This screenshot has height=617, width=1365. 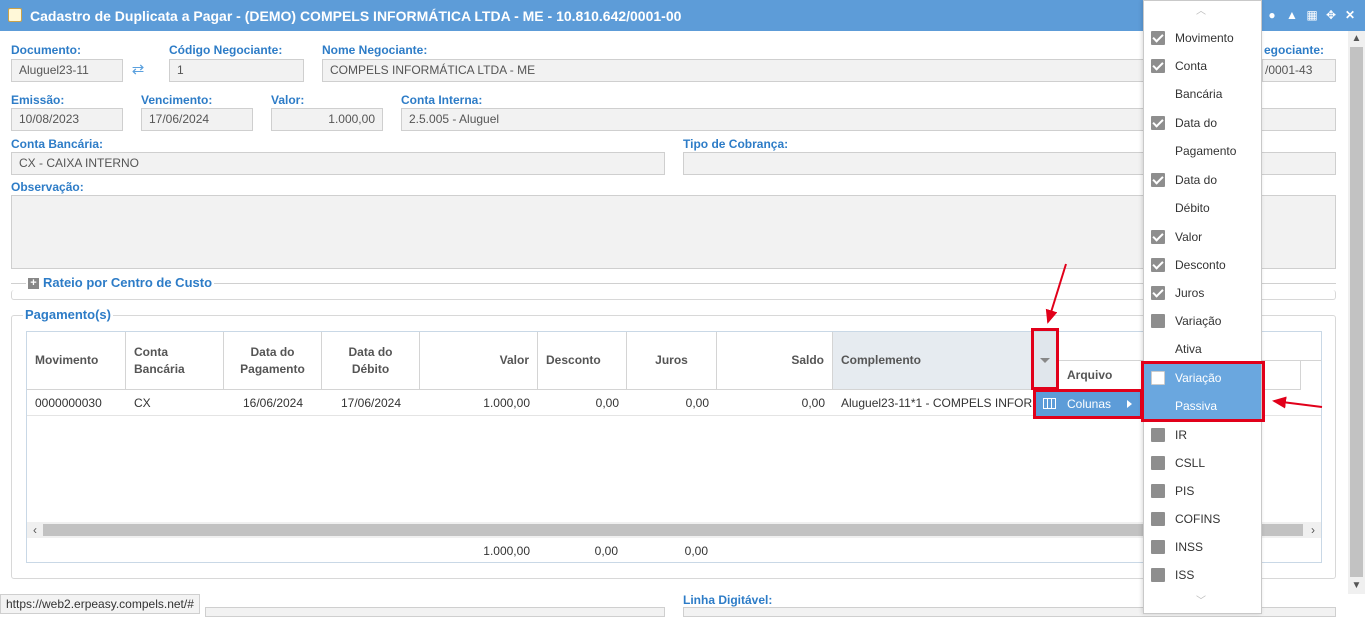 What do you see at coordinates (435, 612) in the screenshot?
I see `bottom-field` at bounding box center [435, 612].